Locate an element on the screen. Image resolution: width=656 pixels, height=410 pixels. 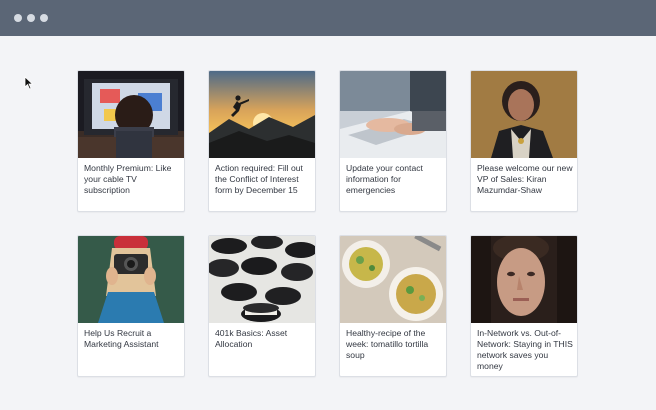
news-card: 401k Basics: Asset Allocation is located at coordinates (262, 306).